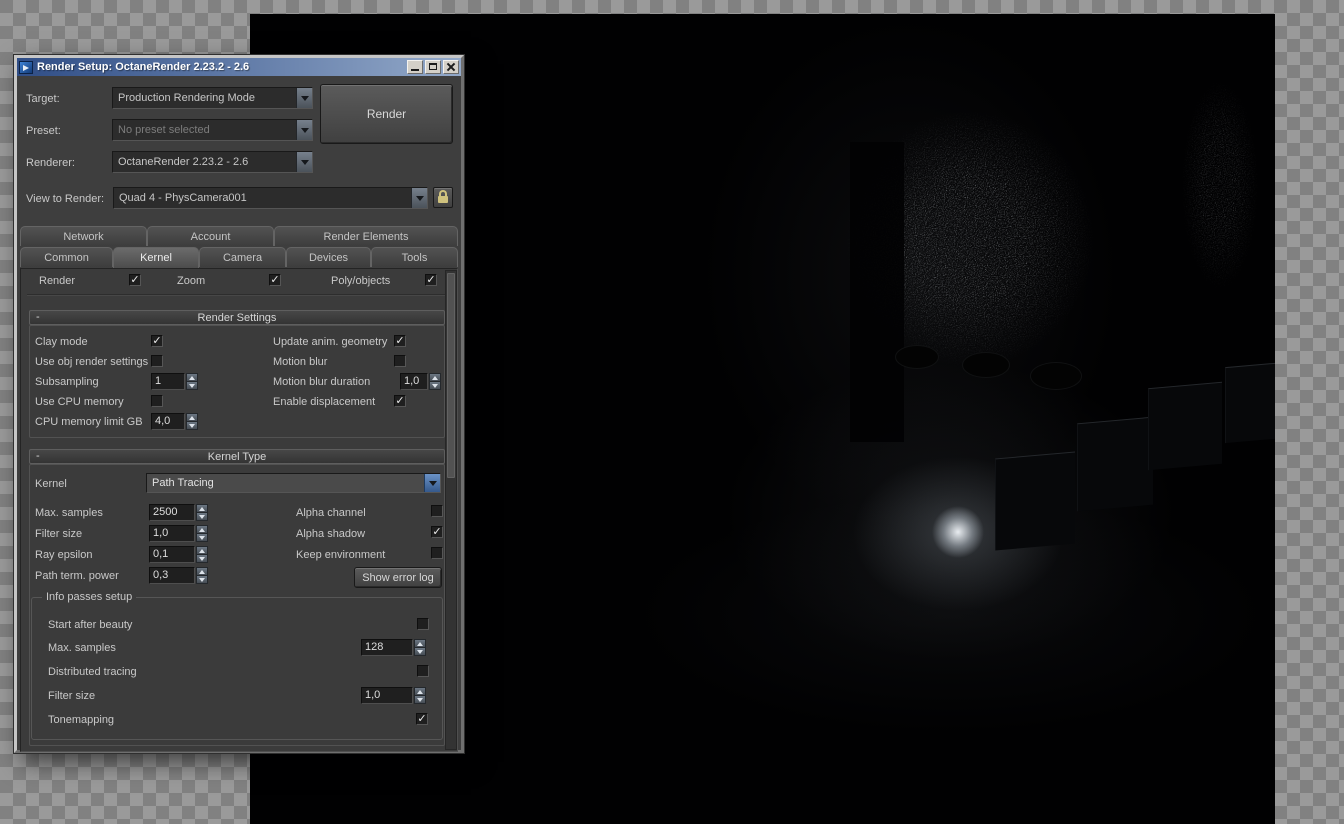  Describe the element at coordinates (168, 381) in the screenshot. I see `subsampling-field: 1` at that location.